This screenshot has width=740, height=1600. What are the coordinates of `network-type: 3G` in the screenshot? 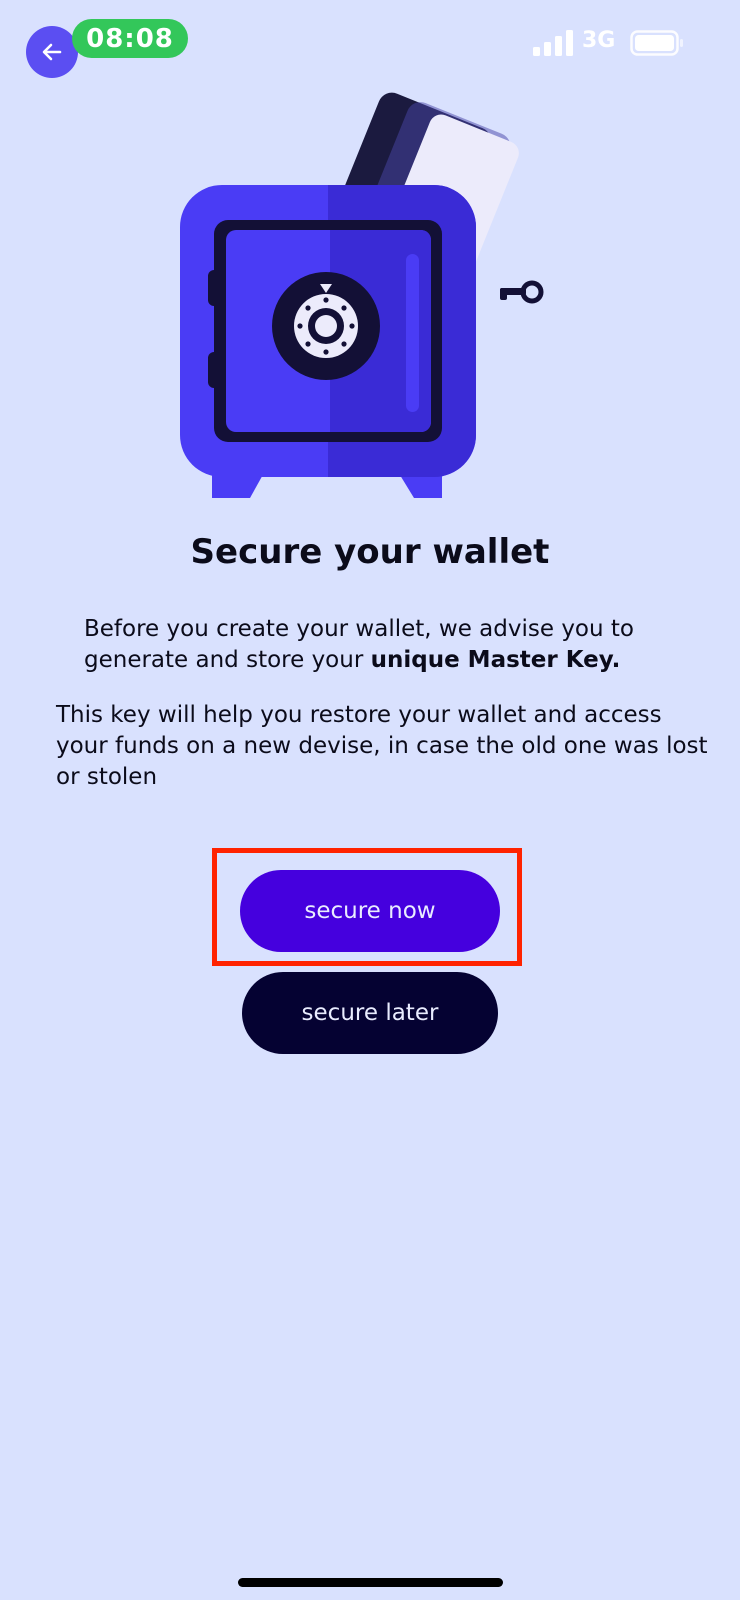 It's located at (599, 40).